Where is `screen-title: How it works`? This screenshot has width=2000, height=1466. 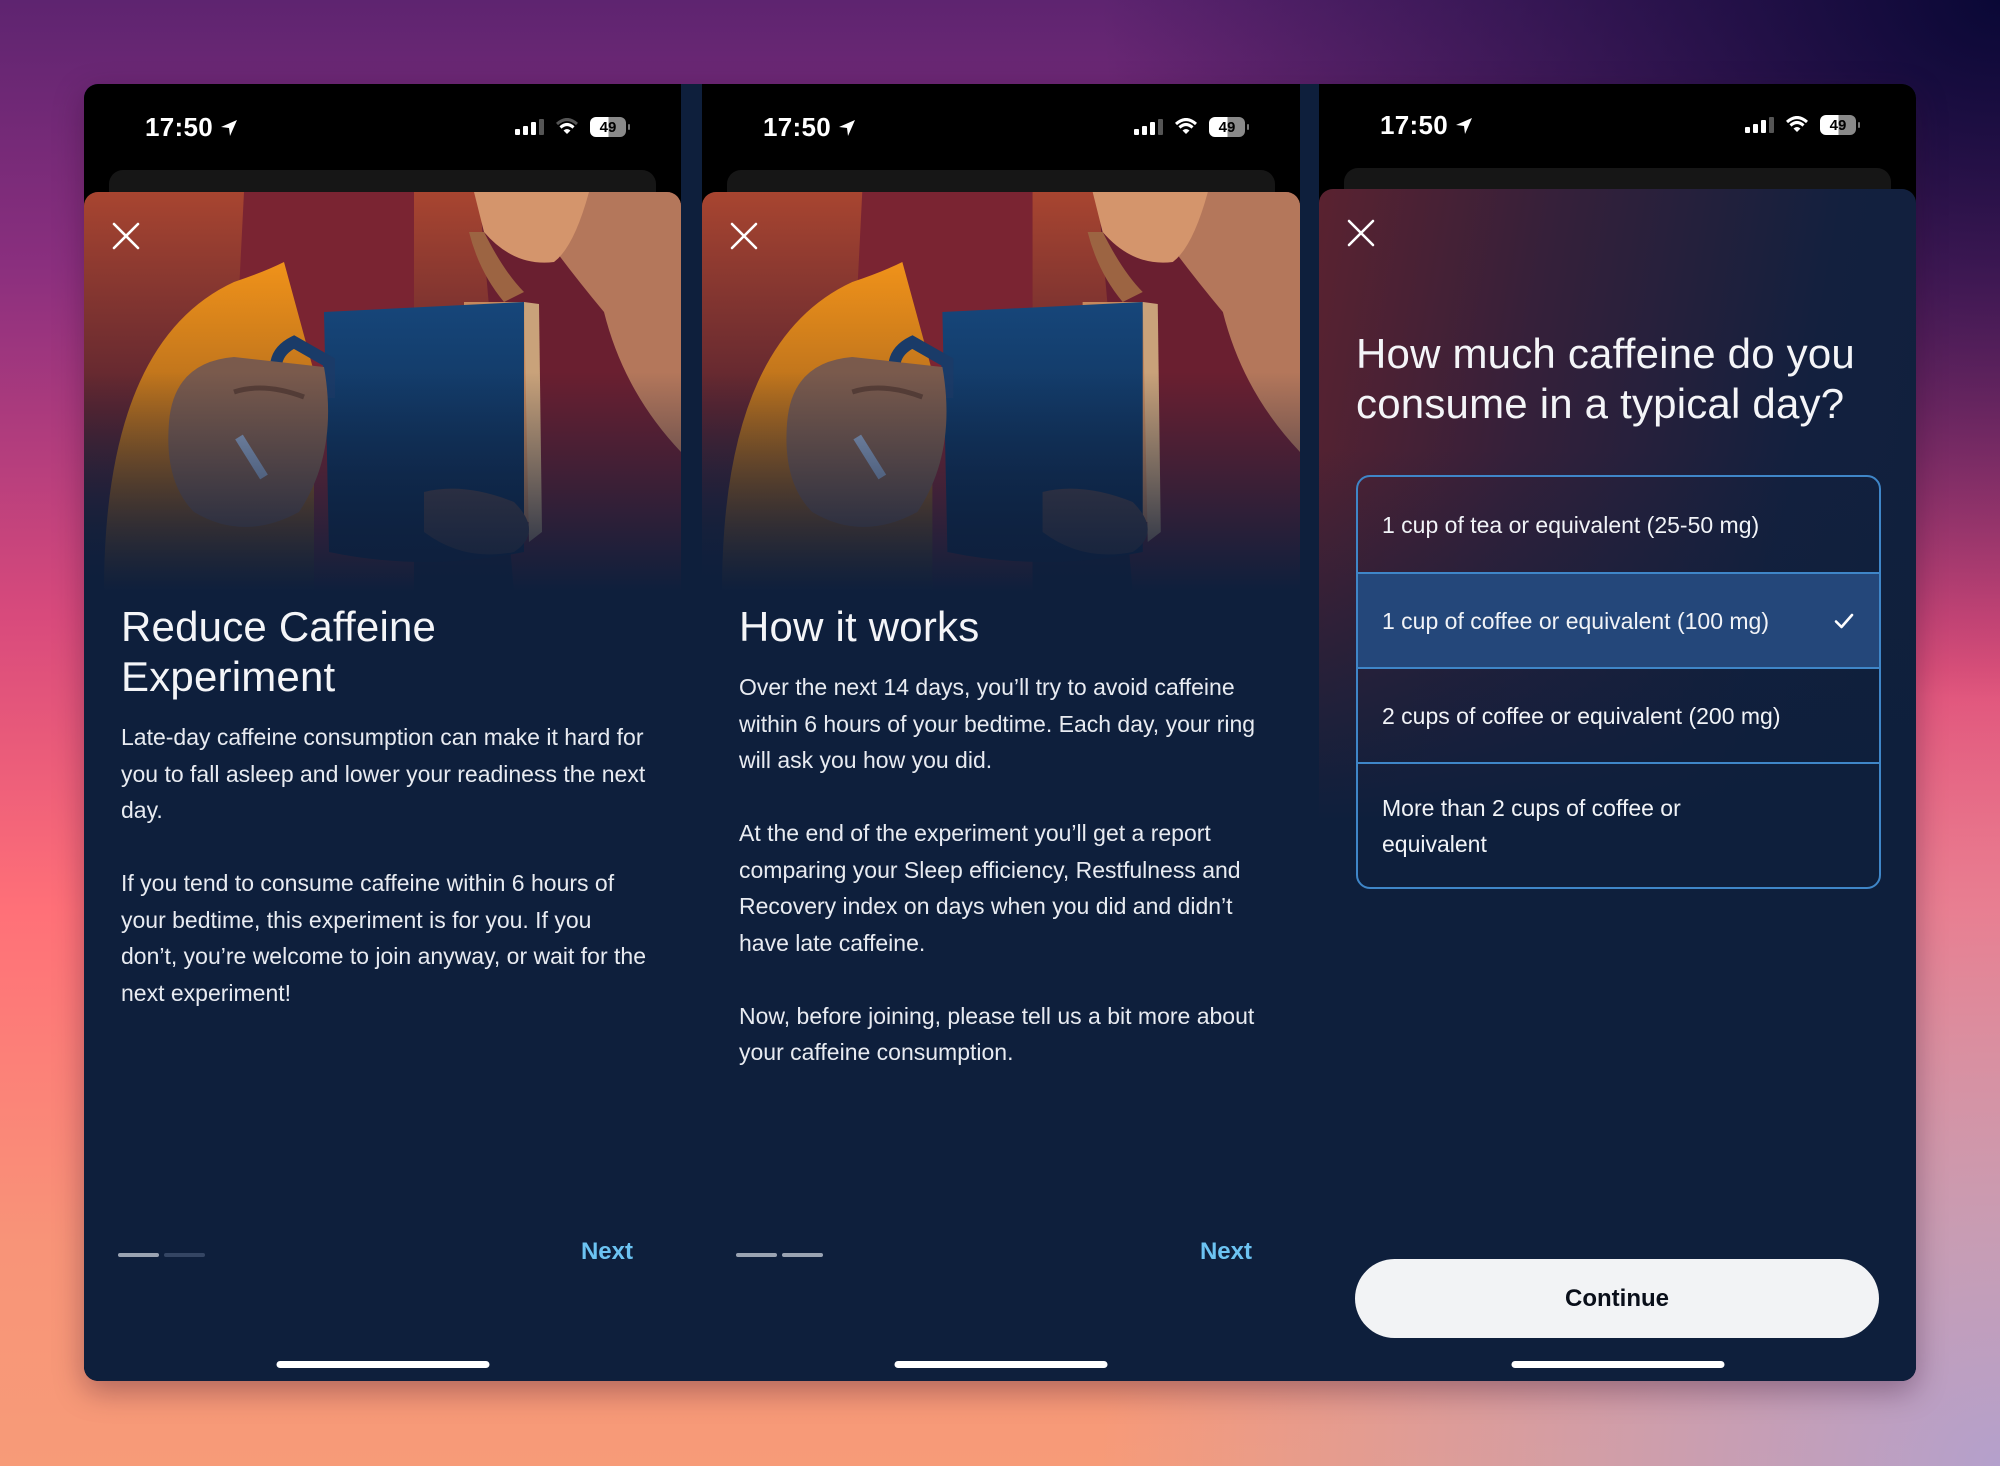 screen-title: How it works is located at coordinates (859, 626).